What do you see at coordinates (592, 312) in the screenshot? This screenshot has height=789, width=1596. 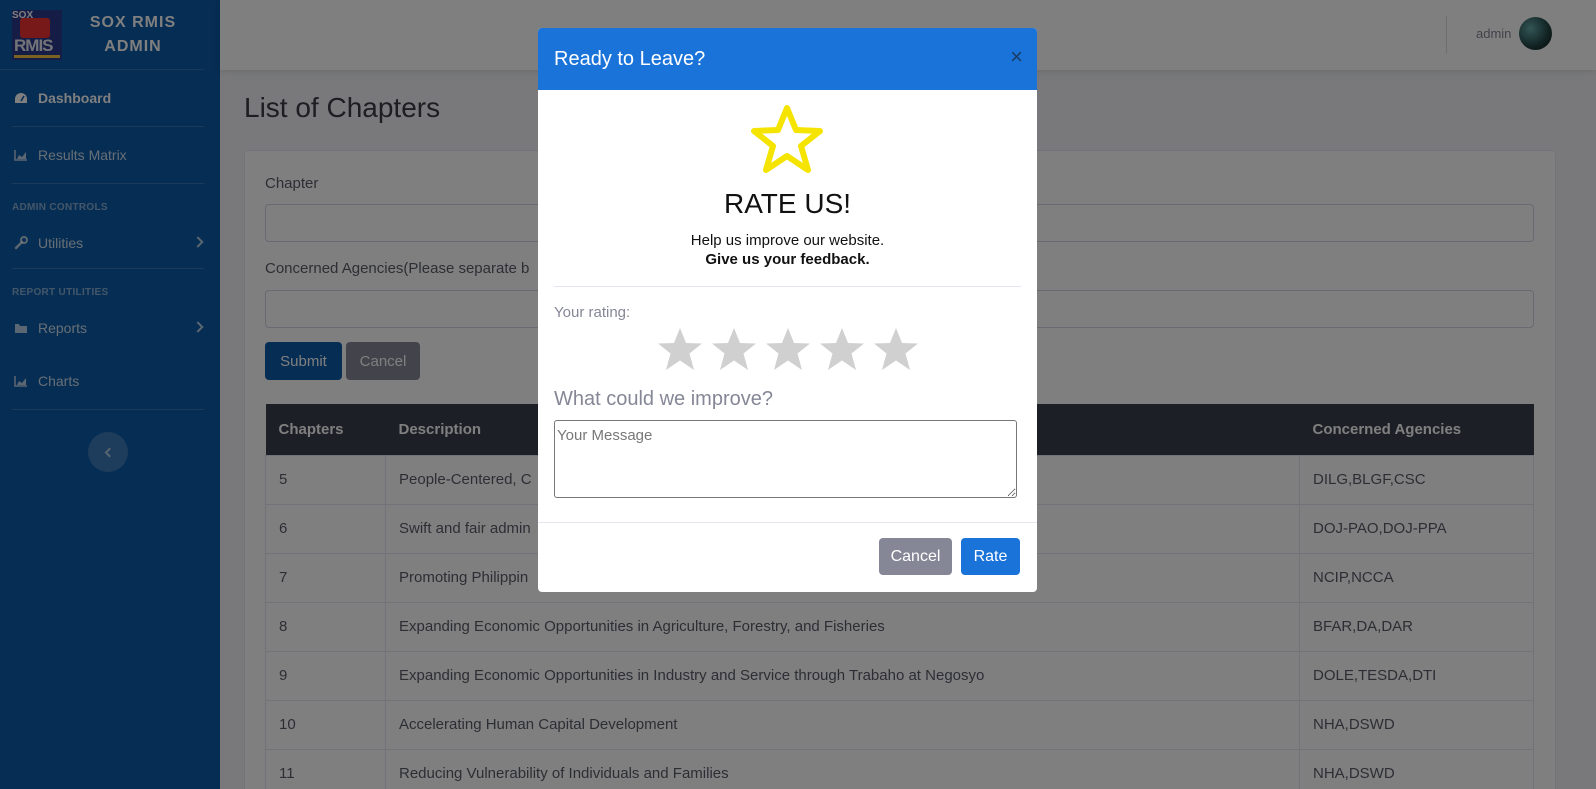 I see `rating-label: Your rating:` at bounding box center [592, 312].